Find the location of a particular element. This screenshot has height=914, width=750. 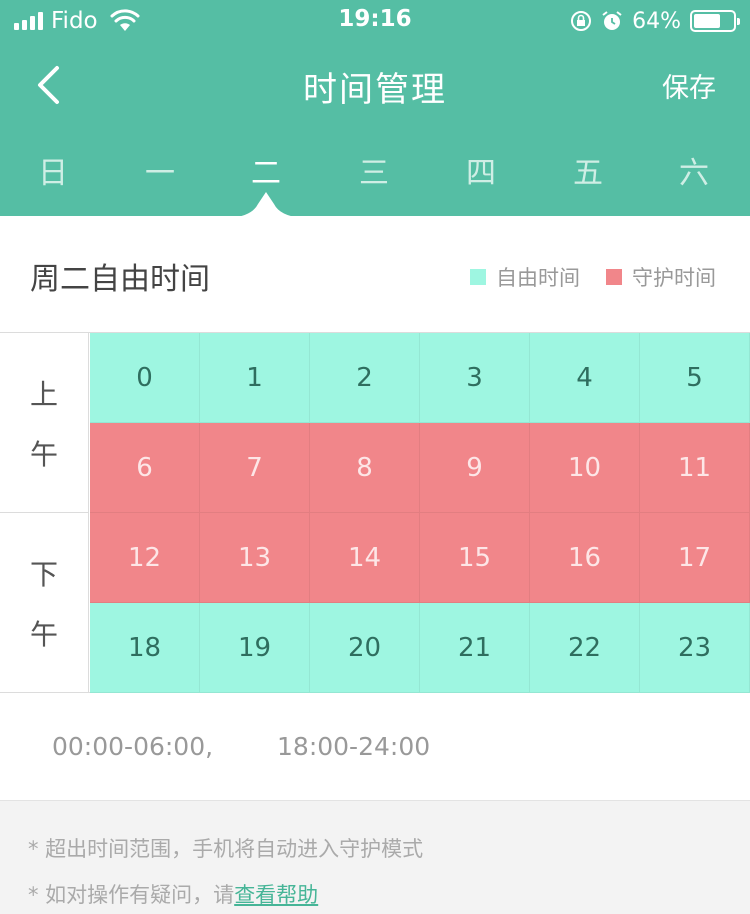

hour-cell-4: 4 is located at coordinates (585, 378).